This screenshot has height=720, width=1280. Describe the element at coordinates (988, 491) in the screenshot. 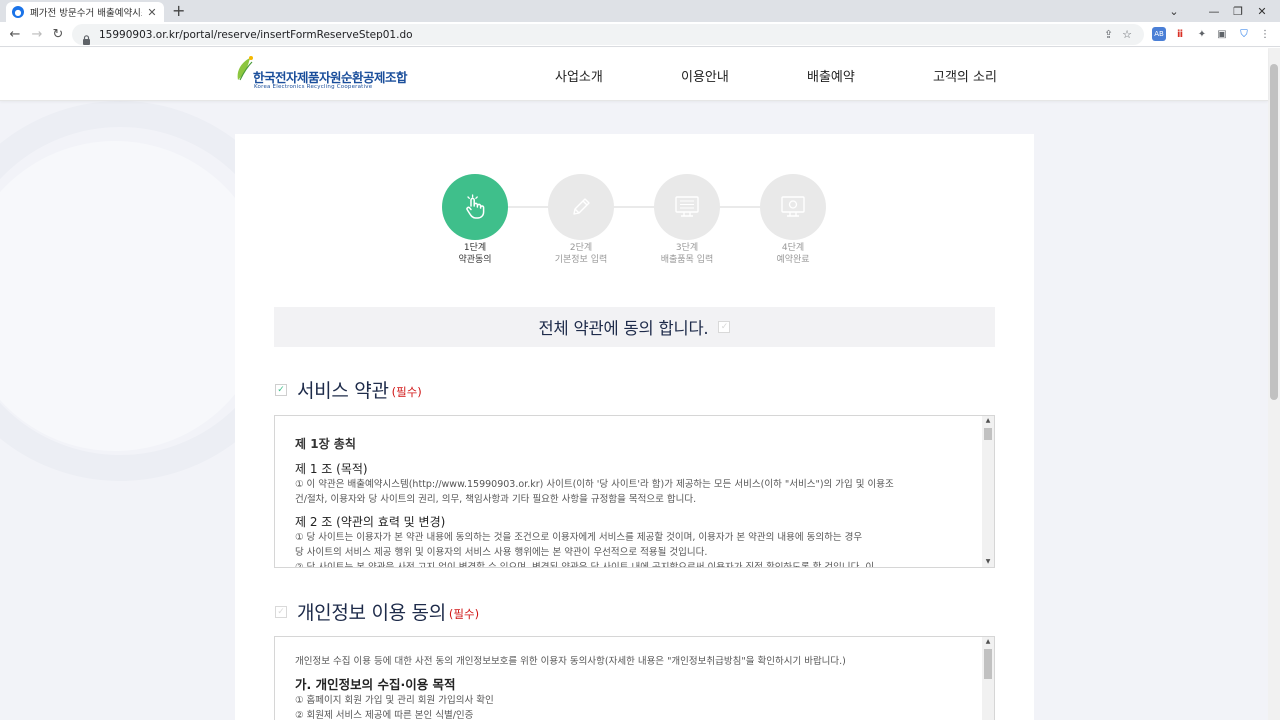

I see `service-terms-scrollbar: ▲ ▼` at that location.